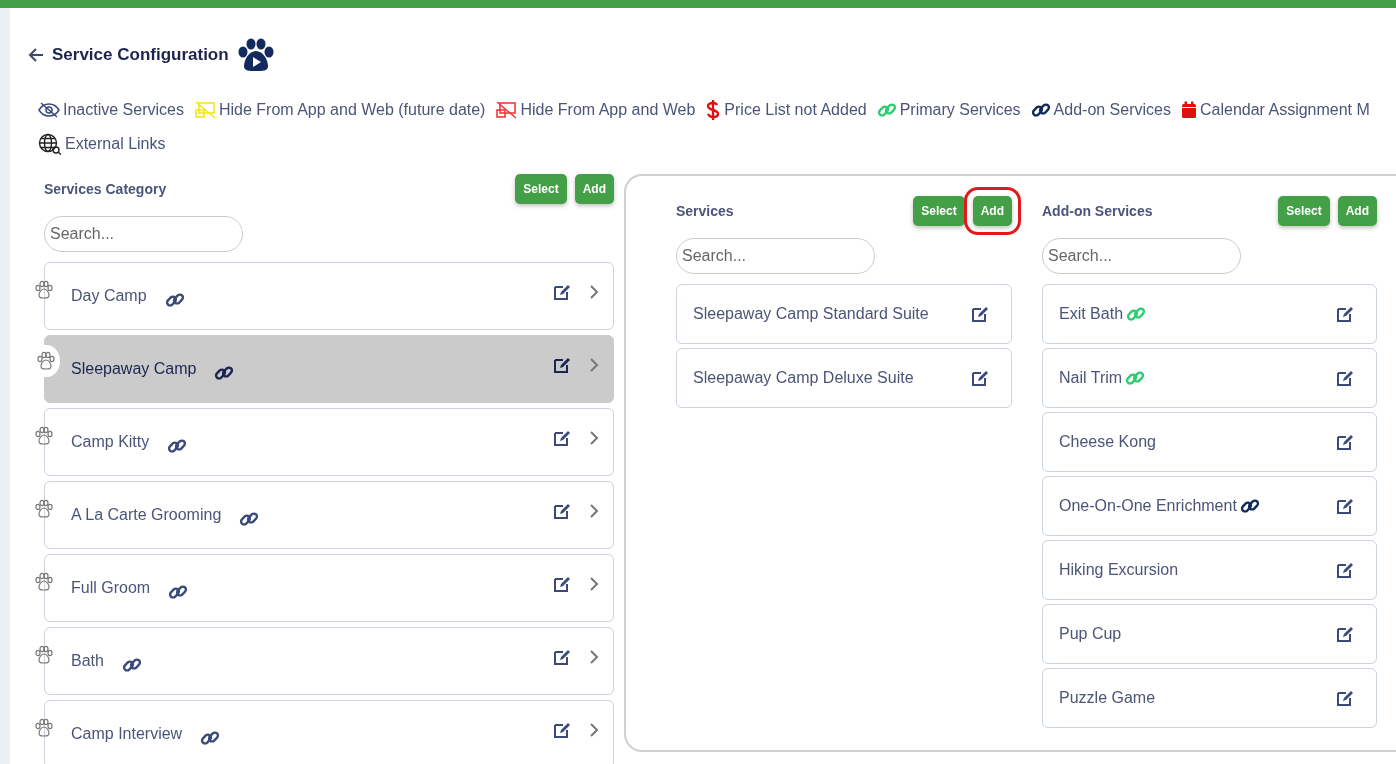 The height and width of the screenshot is (764, 1396). I want to click on calendar-icon, so click(1188, 110).